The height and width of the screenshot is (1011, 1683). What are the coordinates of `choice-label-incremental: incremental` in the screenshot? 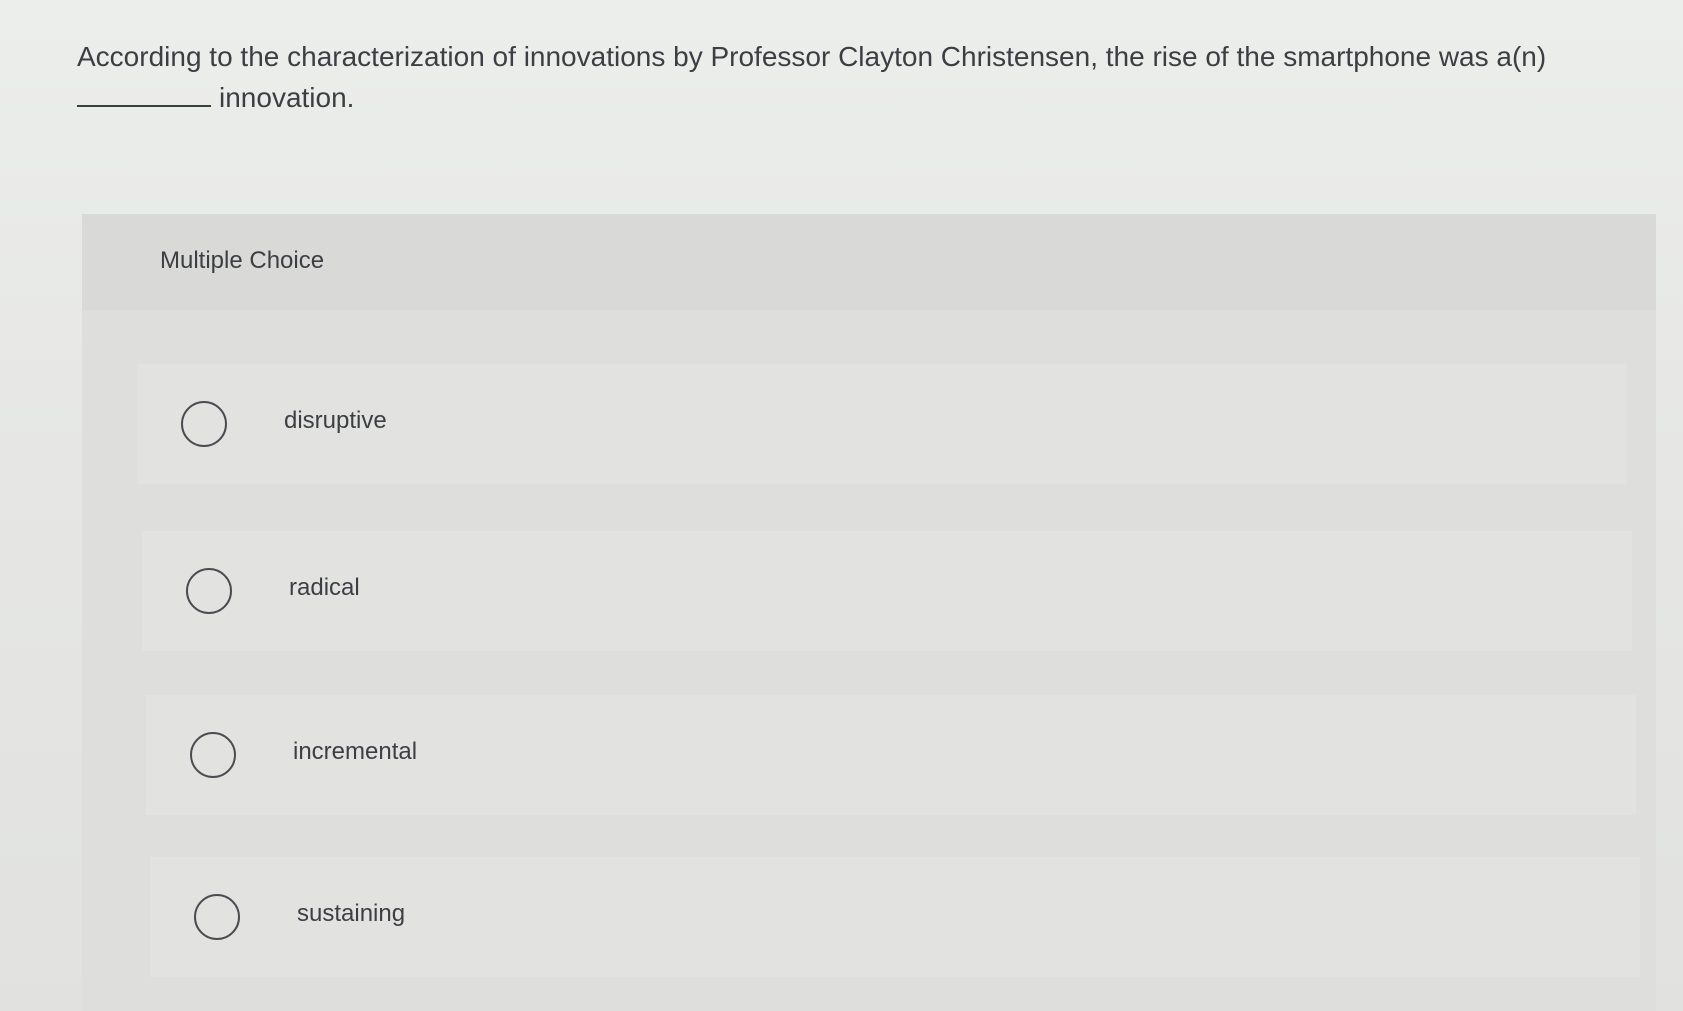 It's located at (355, 751).